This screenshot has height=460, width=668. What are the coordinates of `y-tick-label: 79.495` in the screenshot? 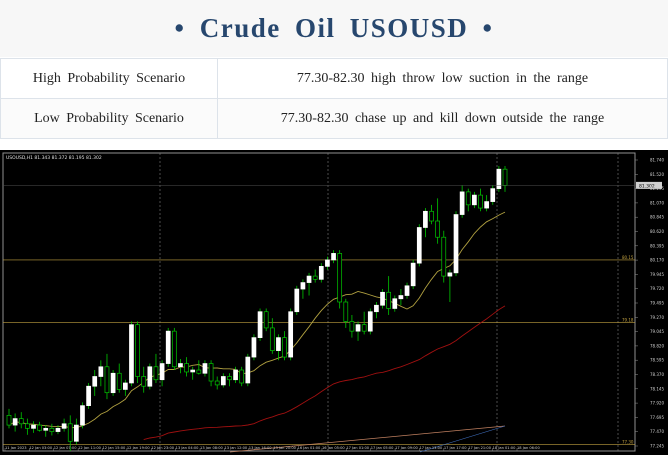 It's located at (657, 303).